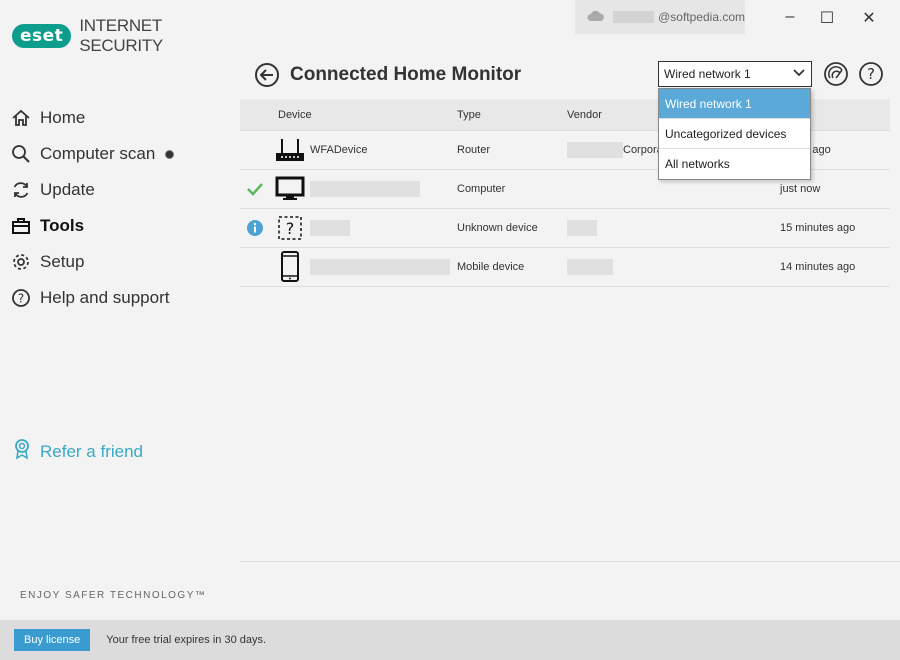 This screenshot has height=660, width=900. Describe the element at coordinates (186, 640) in the screenshot. I see `trial-notice: Your free trial expires in 30 days.` at that location.